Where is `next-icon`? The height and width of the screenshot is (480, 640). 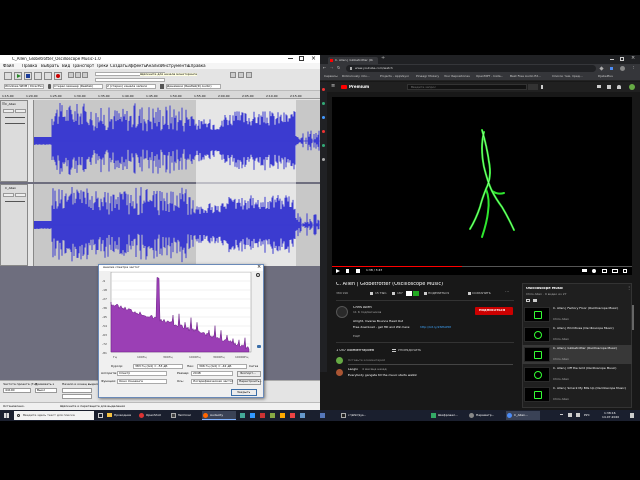
next-icon is located at coordinates (347, 271).